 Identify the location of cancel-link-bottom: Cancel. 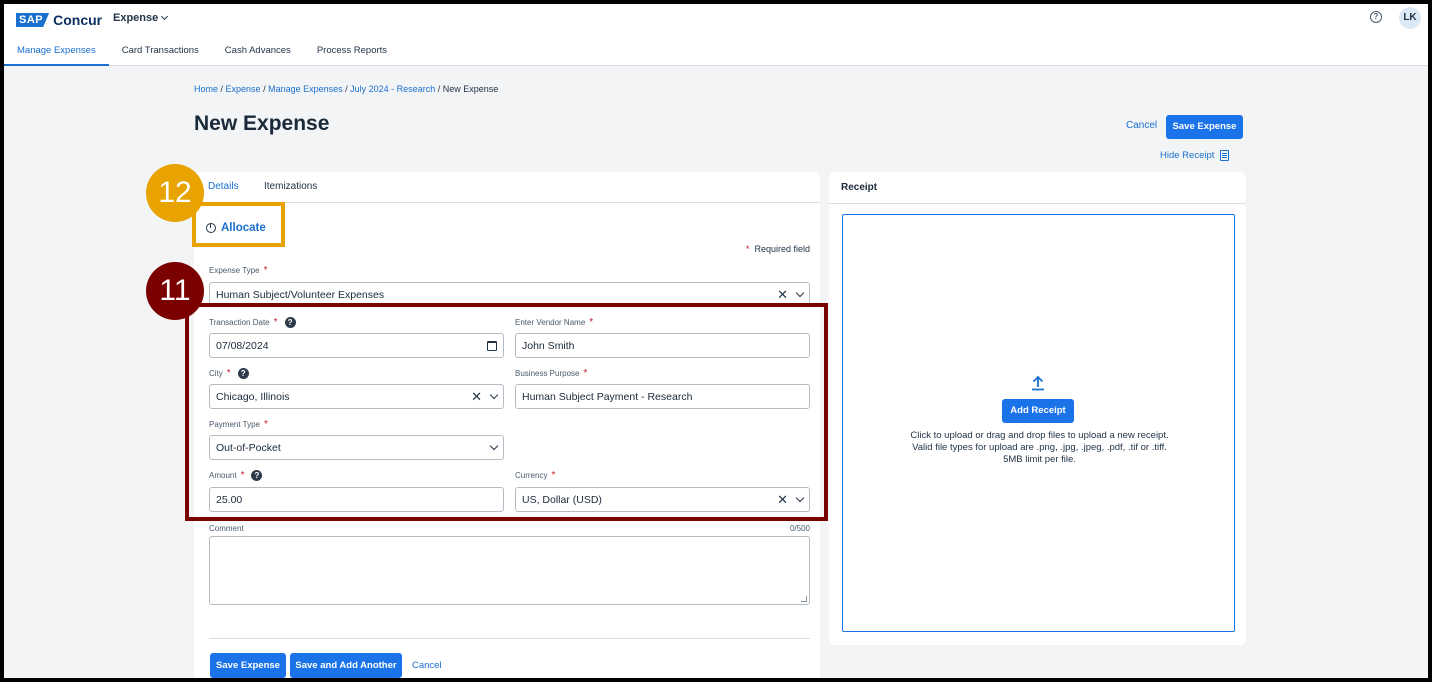
(427, 665).